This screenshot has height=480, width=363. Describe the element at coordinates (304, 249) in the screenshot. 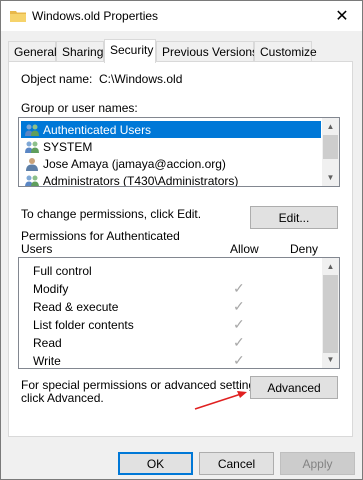

I see `deny-column-header: Deny` at that location.